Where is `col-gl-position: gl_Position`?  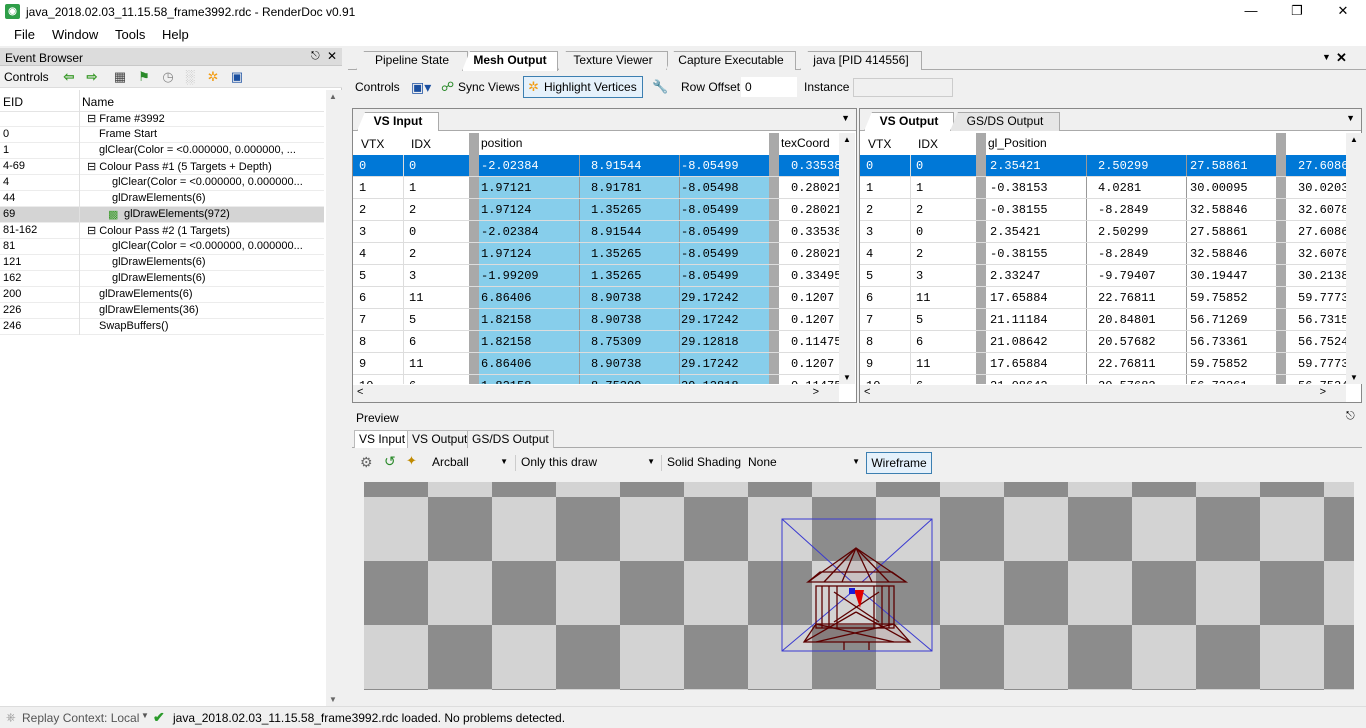 col-gl-position: gl_Position is located at coordinates (1017, 143).